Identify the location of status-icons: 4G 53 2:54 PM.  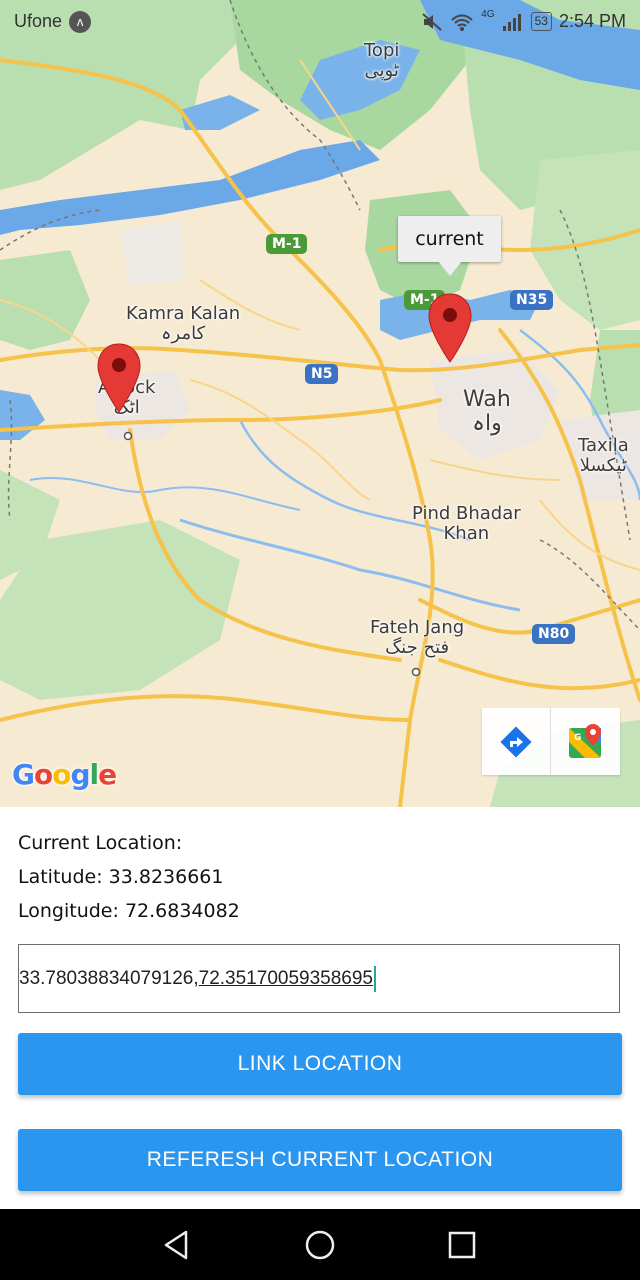
(523, 20).